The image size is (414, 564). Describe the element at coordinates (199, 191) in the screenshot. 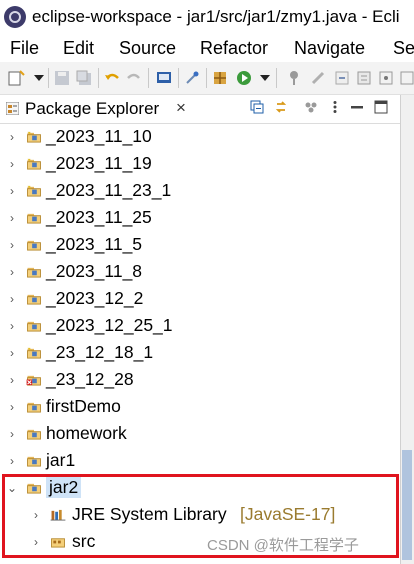

I see `tree-item: › _2023_11_23_1` at that location.